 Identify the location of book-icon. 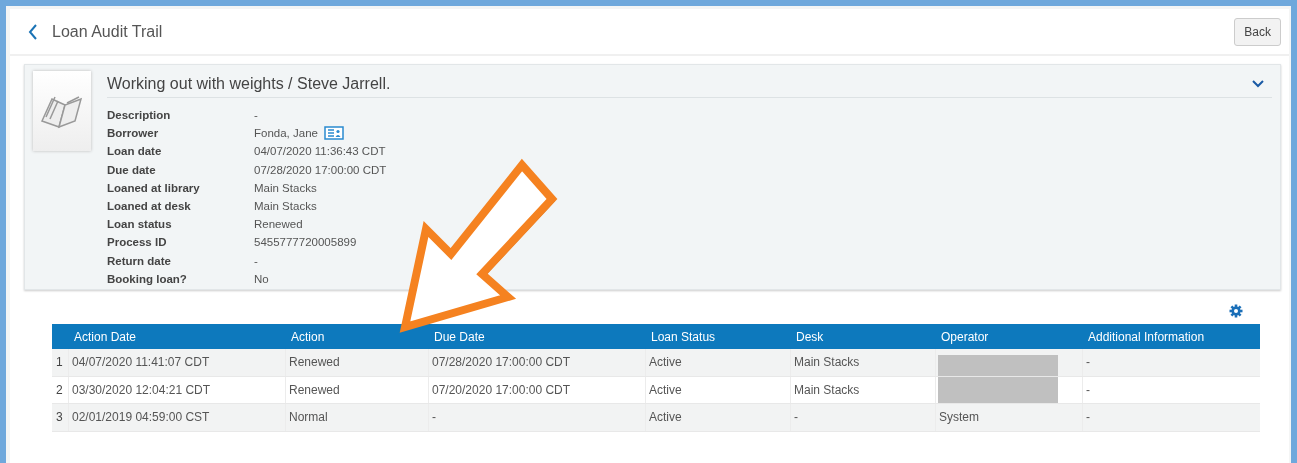
(62, 111).